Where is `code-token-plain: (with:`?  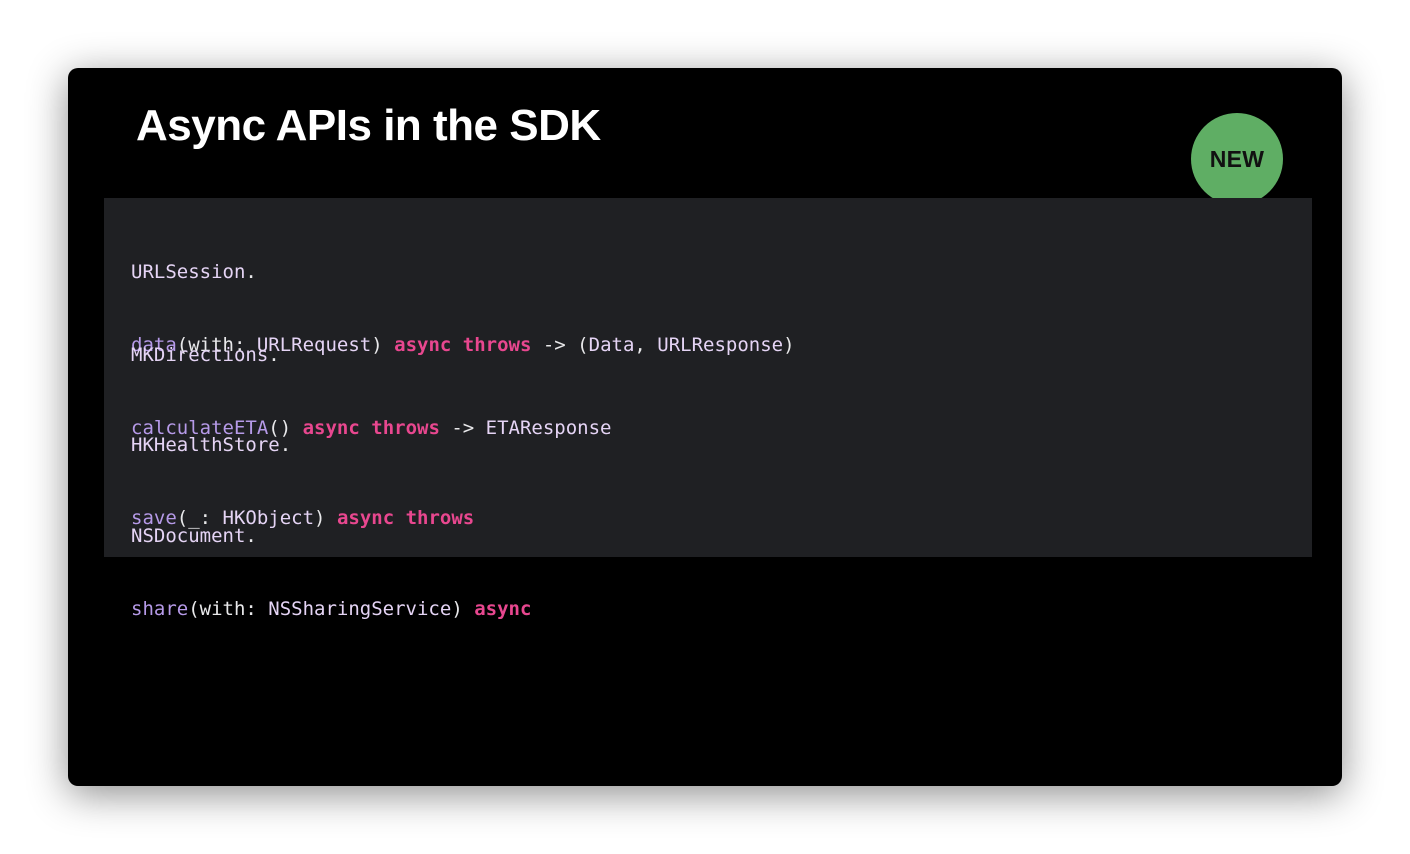 code-token-plain: (with: is located at coordinates (228, 609).